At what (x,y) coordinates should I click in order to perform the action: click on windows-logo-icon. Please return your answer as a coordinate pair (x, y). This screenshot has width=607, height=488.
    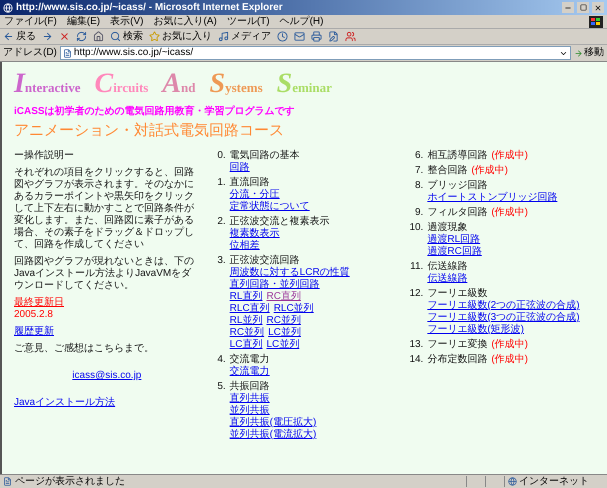
    Looking at the image, I should click on (596, 22).